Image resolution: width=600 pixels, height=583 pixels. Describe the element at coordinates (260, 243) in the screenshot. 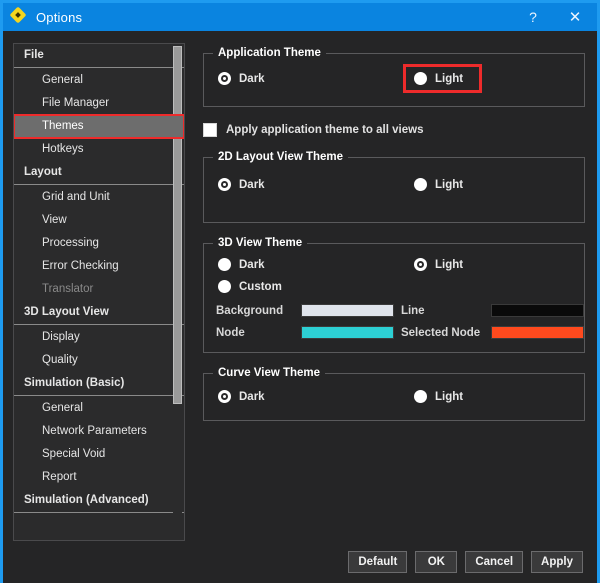

I see `view-3d-theme-legend: 3D View Theme` at that location.